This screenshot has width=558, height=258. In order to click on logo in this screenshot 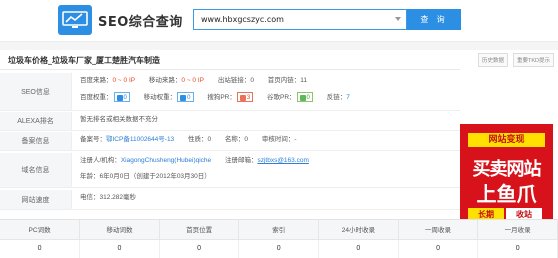, I will do `click(75, 20)`.